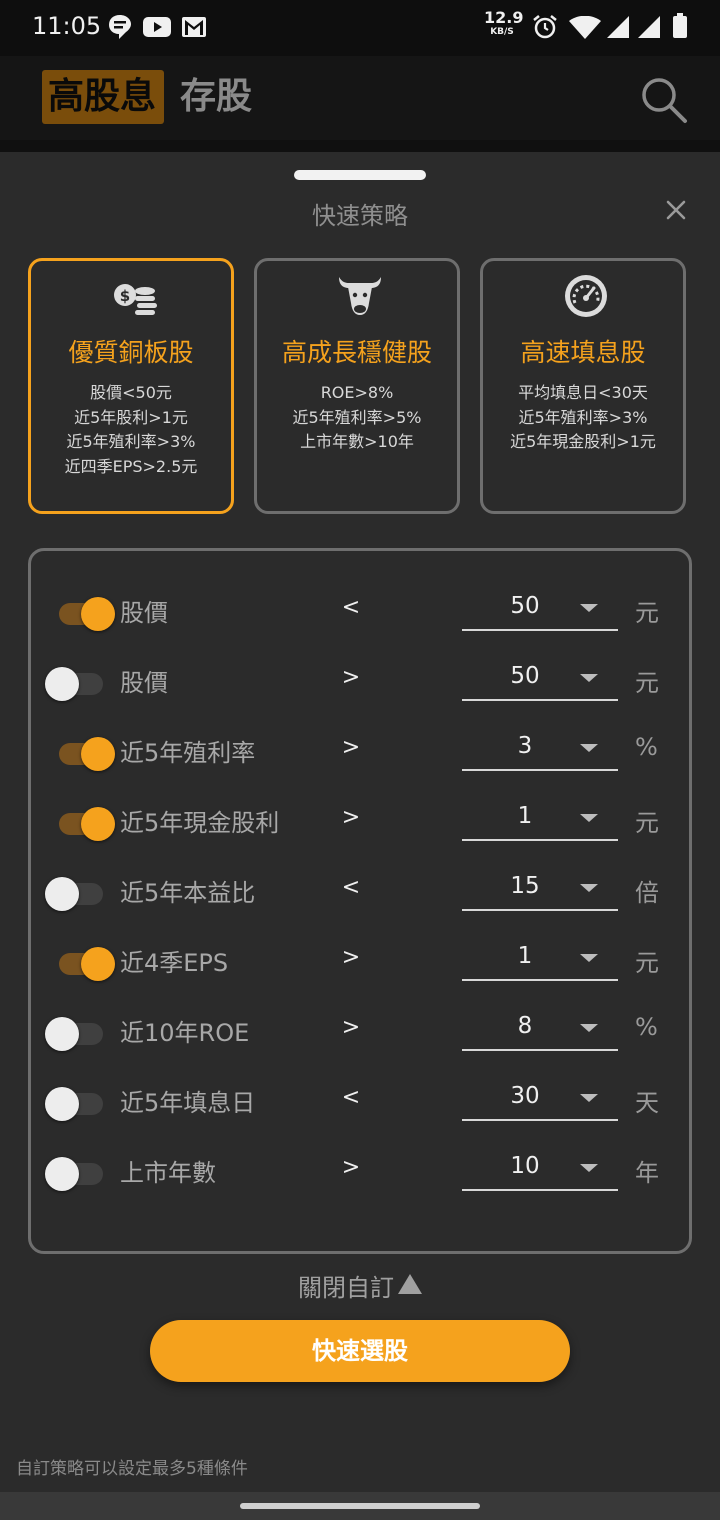 Image resolution: width=720 pixels, height=1520 pixels. What do you see at coordinates (647, 1103) in the screenshot?
I see `filter-unit: 天` at bounding box center [647, 1103].